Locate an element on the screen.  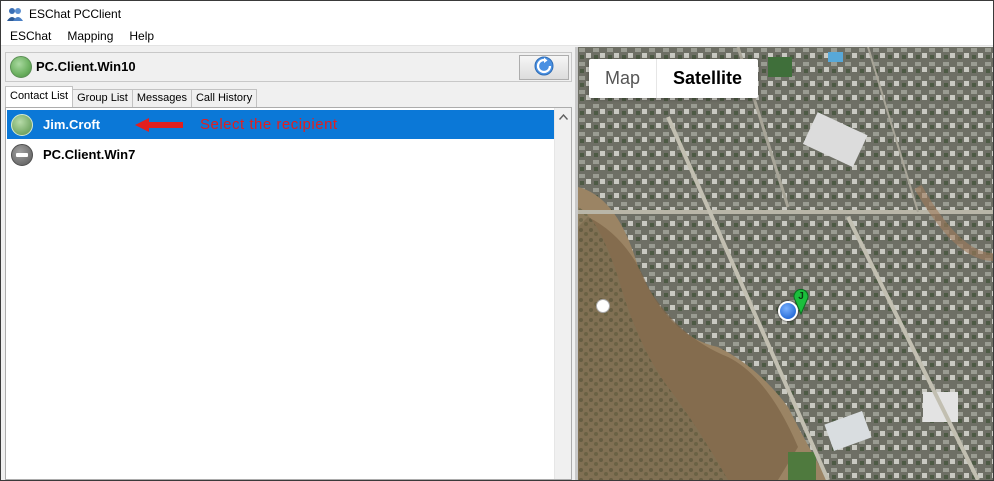
tab-group-list: Group List is located at coordinates (102, 98).